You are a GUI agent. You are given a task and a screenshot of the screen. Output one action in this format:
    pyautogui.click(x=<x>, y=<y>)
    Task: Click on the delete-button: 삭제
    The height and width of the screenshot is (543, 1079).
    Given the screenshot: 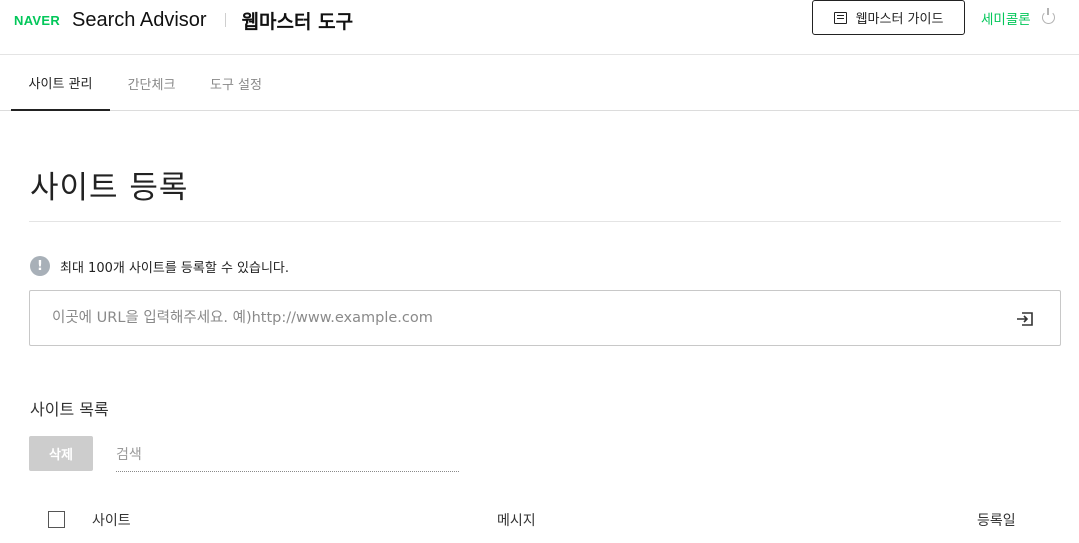 What is the action you would take?
    pyautogui.click(x=61, y=453)
    